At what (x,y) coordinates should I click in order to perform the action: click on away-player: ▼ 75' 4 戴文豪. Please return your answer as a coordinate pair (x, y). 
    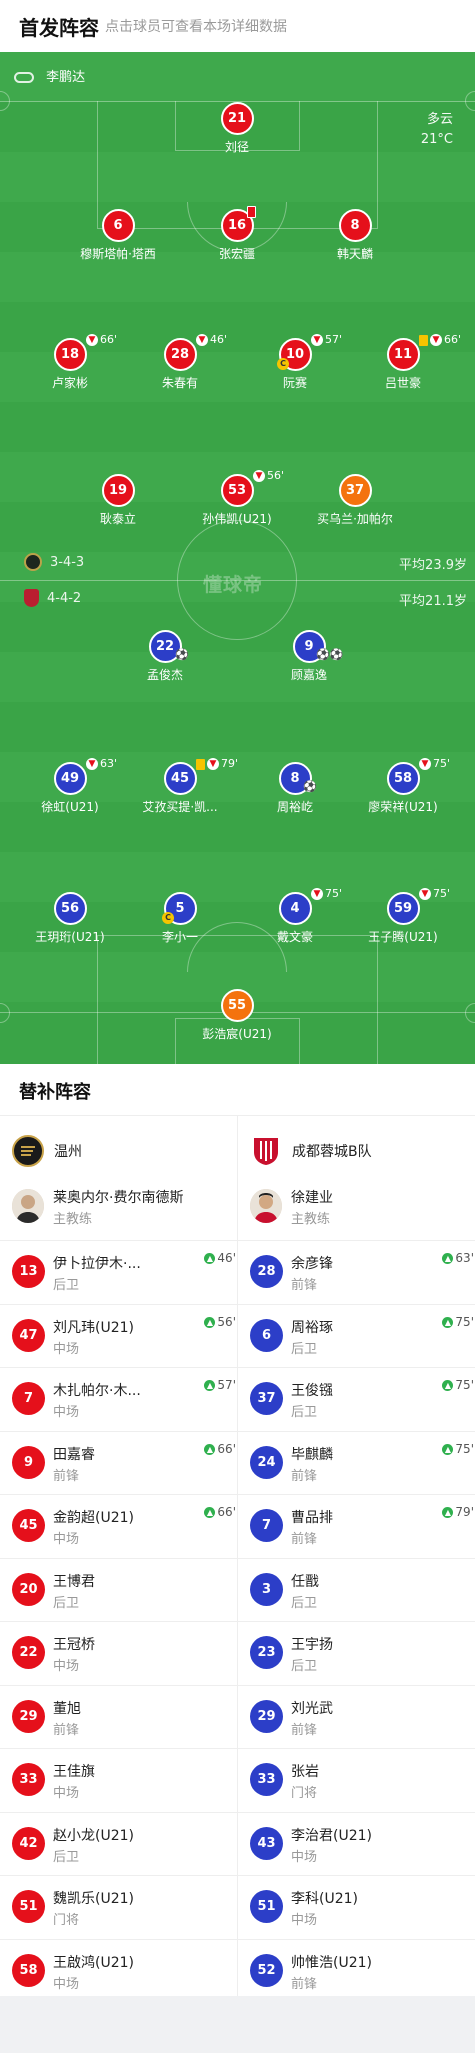
    Looking at the image, I should click on (295, 916).